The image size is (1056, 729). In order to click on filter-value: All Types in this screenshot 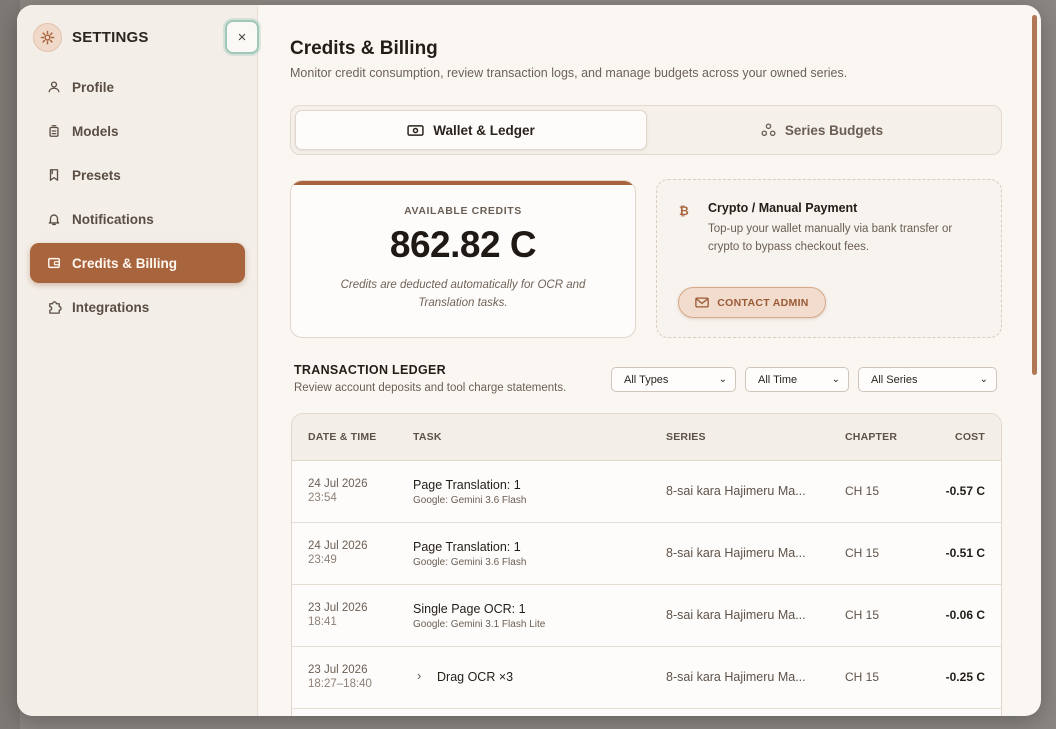, I will do `click(646, 379)`.